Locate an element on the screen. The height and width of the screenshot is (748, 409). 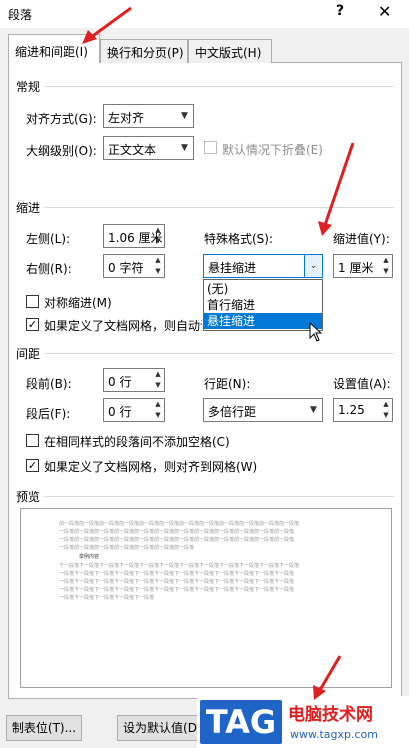
mouse-cursor-icon is located at coordinates (316, 332).